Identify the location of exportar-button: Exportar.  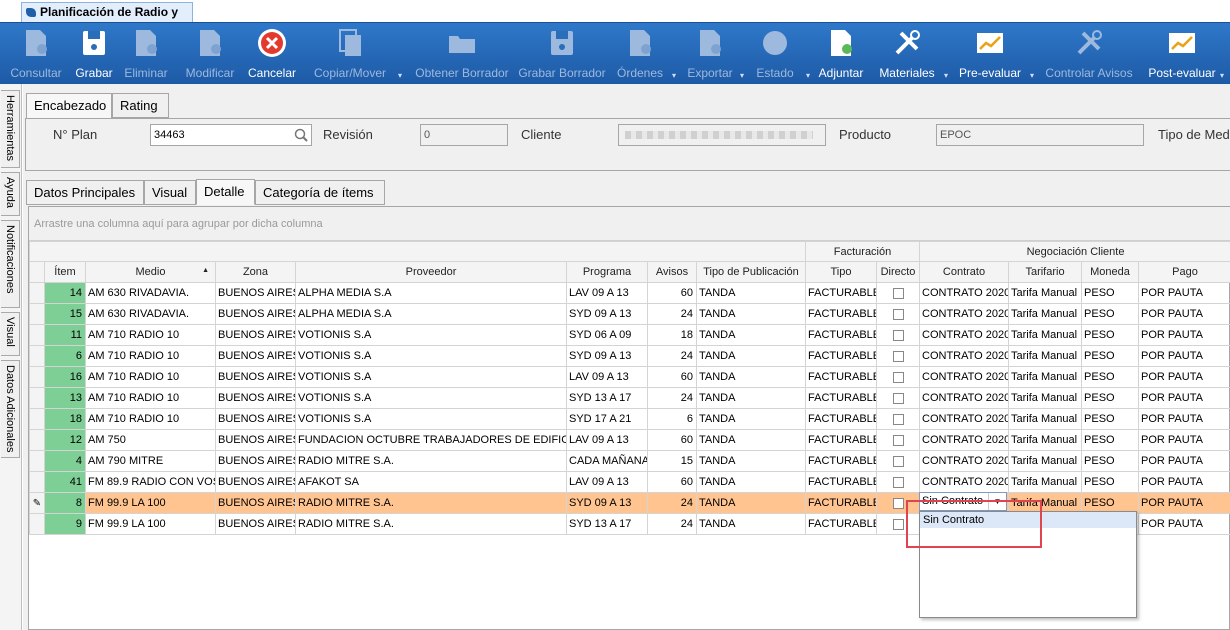
(710, 55).